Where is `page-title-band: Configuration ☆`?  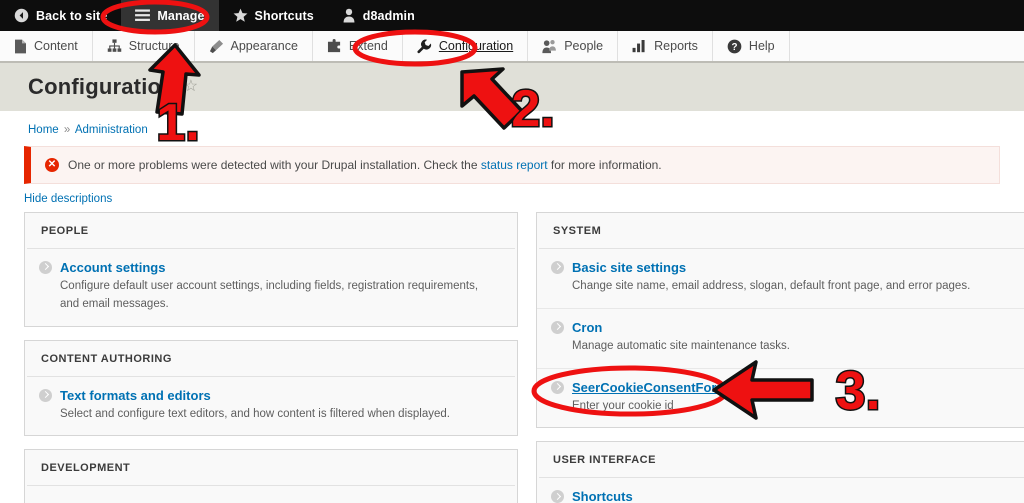
page-title-band: Configuration ☆ is located at coordinates (512, 87).